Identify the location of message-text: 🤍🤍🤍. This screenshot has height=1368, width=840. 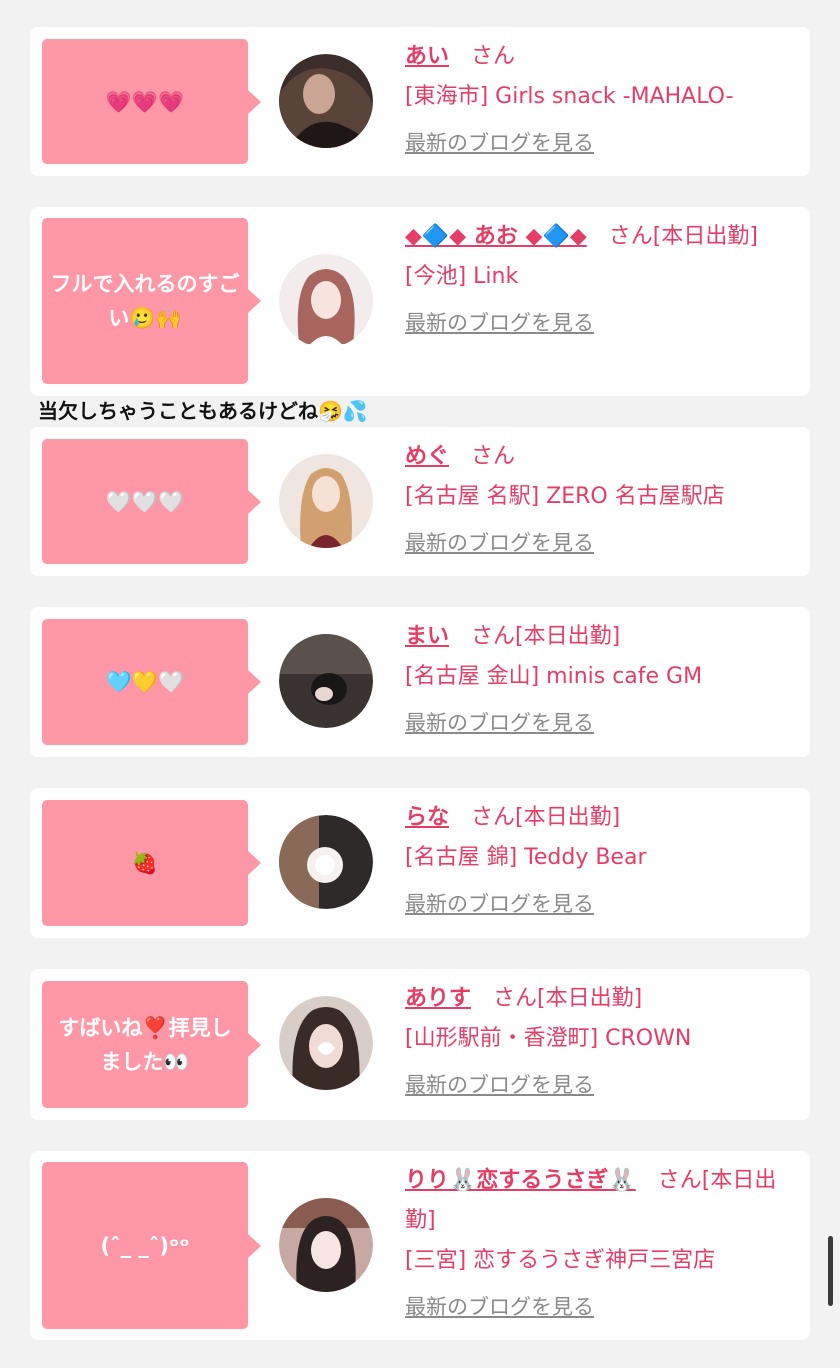
(145, 501).